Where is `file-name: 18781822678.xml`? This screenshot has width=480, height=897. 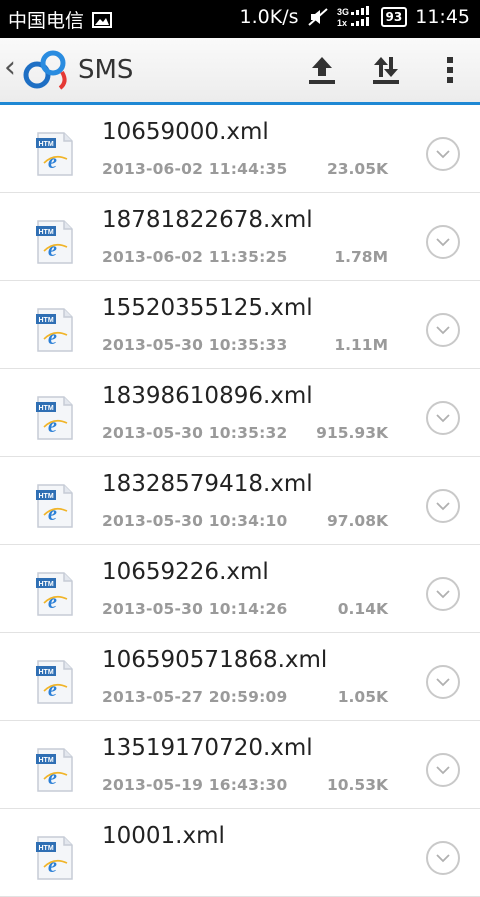 file-name: 18781822678.xml is located at coordinates (207, 220).